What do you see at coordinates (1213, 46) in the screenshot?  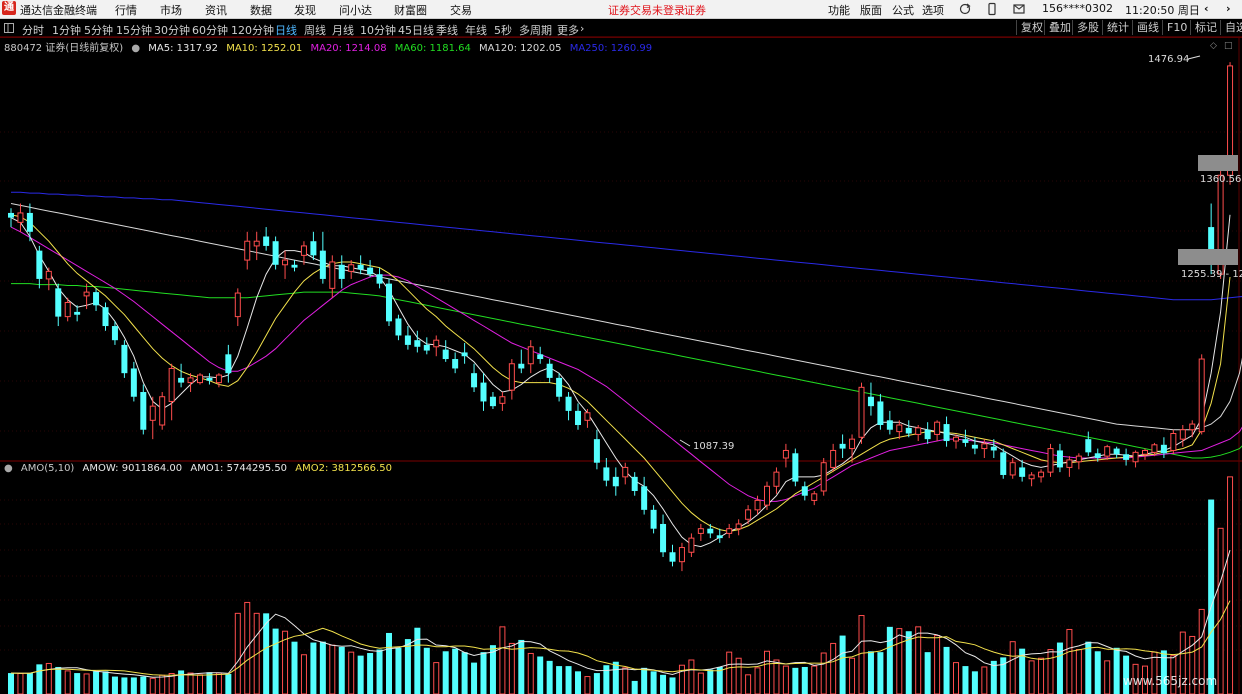 I see `diamond-icon: ◇` at bounding box center [1213, 46].